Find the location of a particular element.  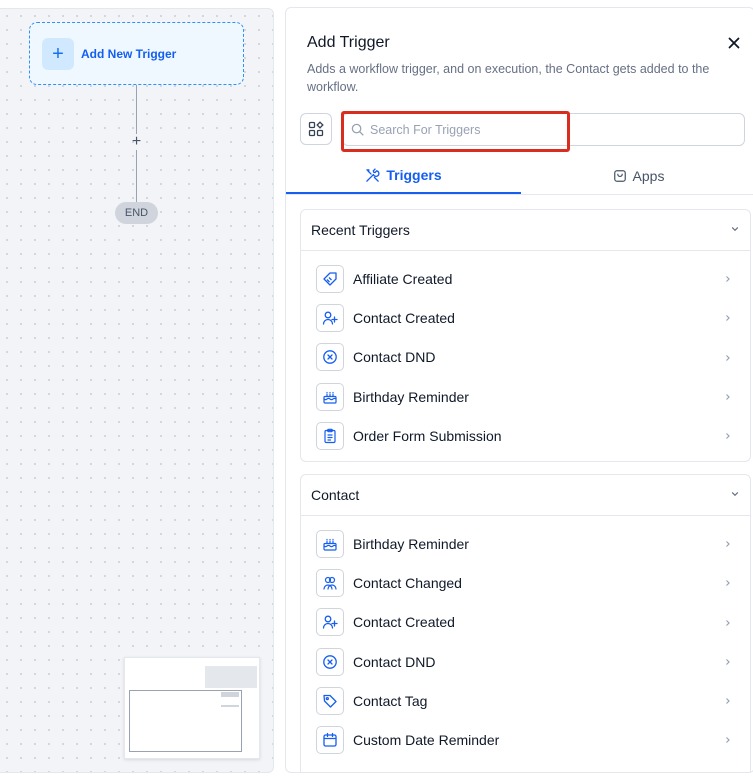

grid-icon is located at coordinates (316, 129).